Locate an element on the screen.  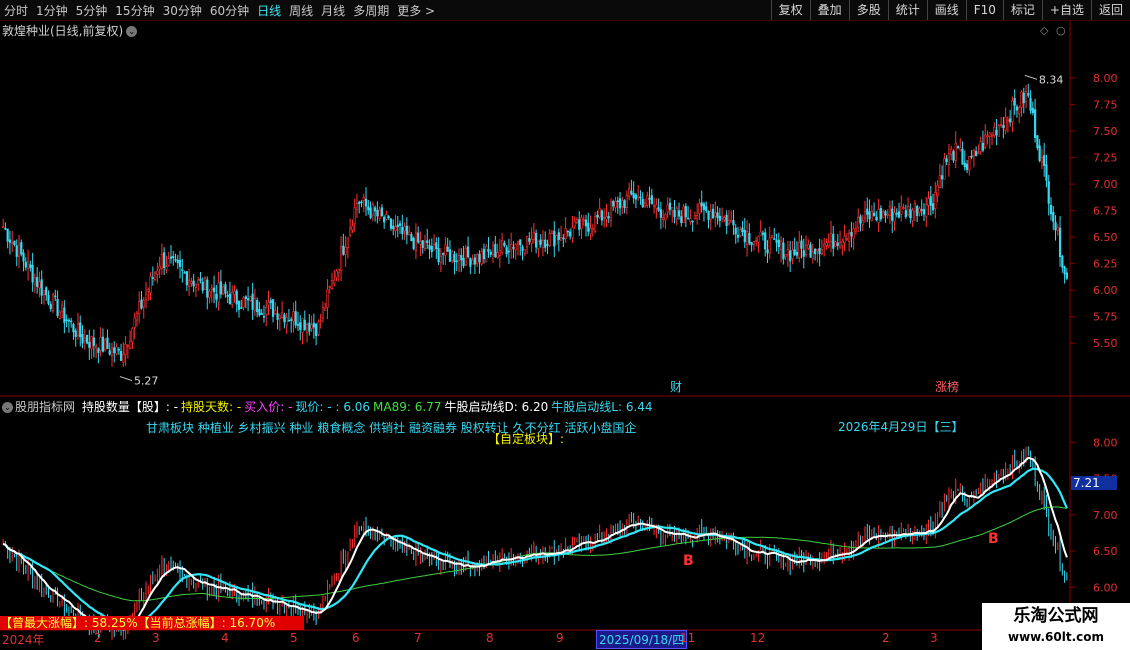
concept-tag-6: 融资融券 is located at coordinates (435, 428).